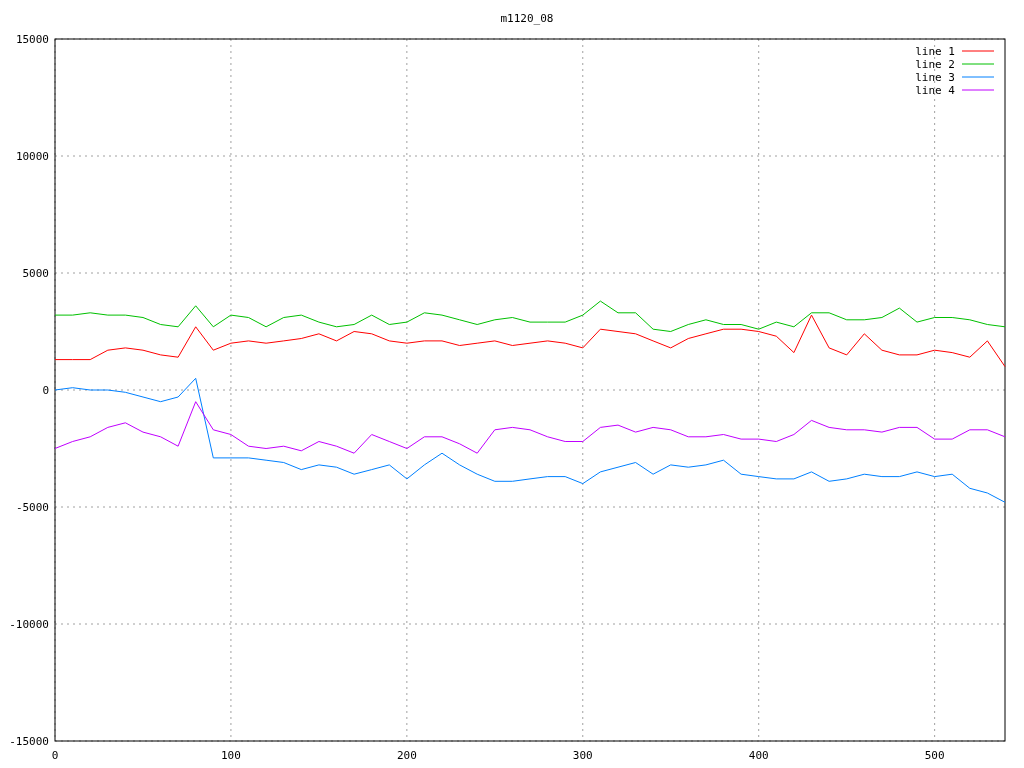 The height and width of the screenshot is (768, 1024). Describe the element at coordinates (231, 755) in the screenshot. I see `x-tick-label: 100` at that location.